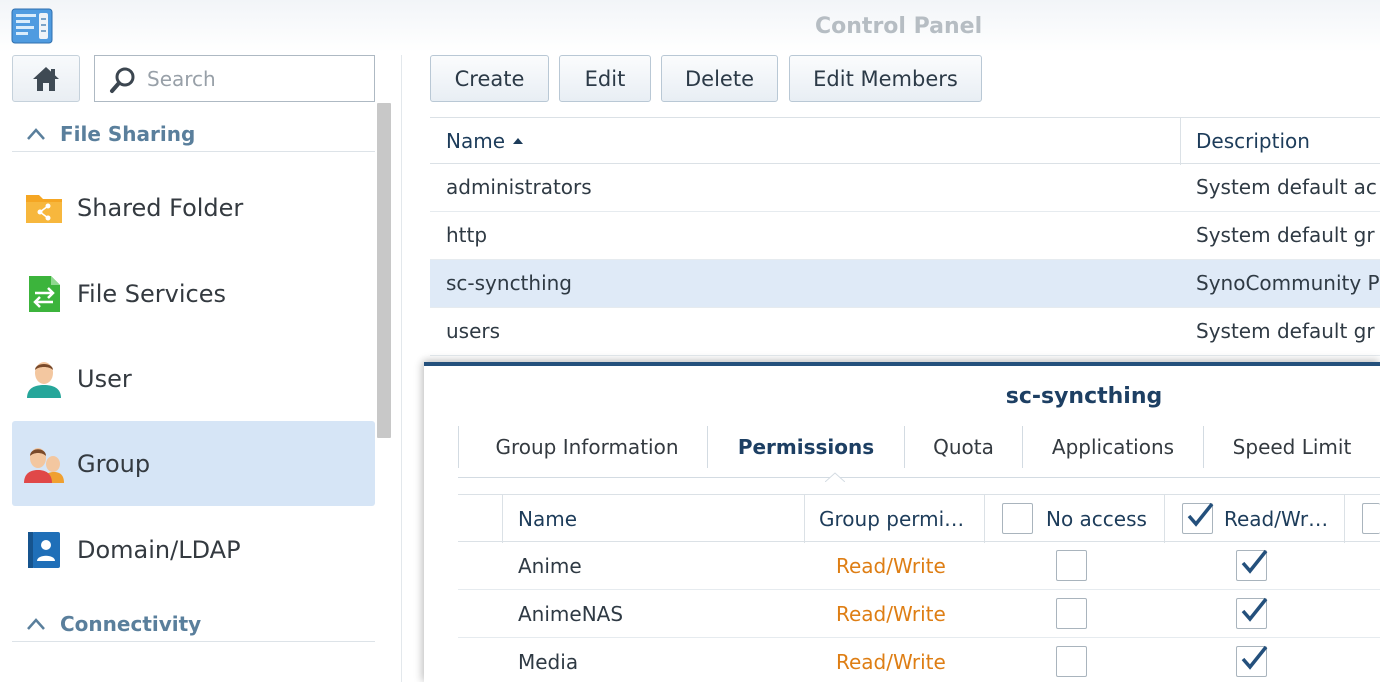  What do you see at coordinates (114, 463) in the screenshot?
I see `sidebar-item-label: Group` at bounding box center [114, 463].